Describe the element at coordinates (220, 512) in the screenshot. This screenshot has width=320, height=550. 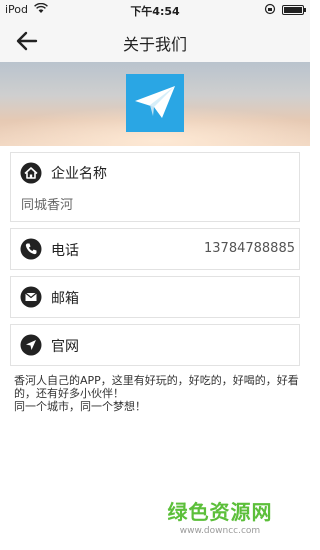
I see `watermark-title: 绿色资源网` at that location.